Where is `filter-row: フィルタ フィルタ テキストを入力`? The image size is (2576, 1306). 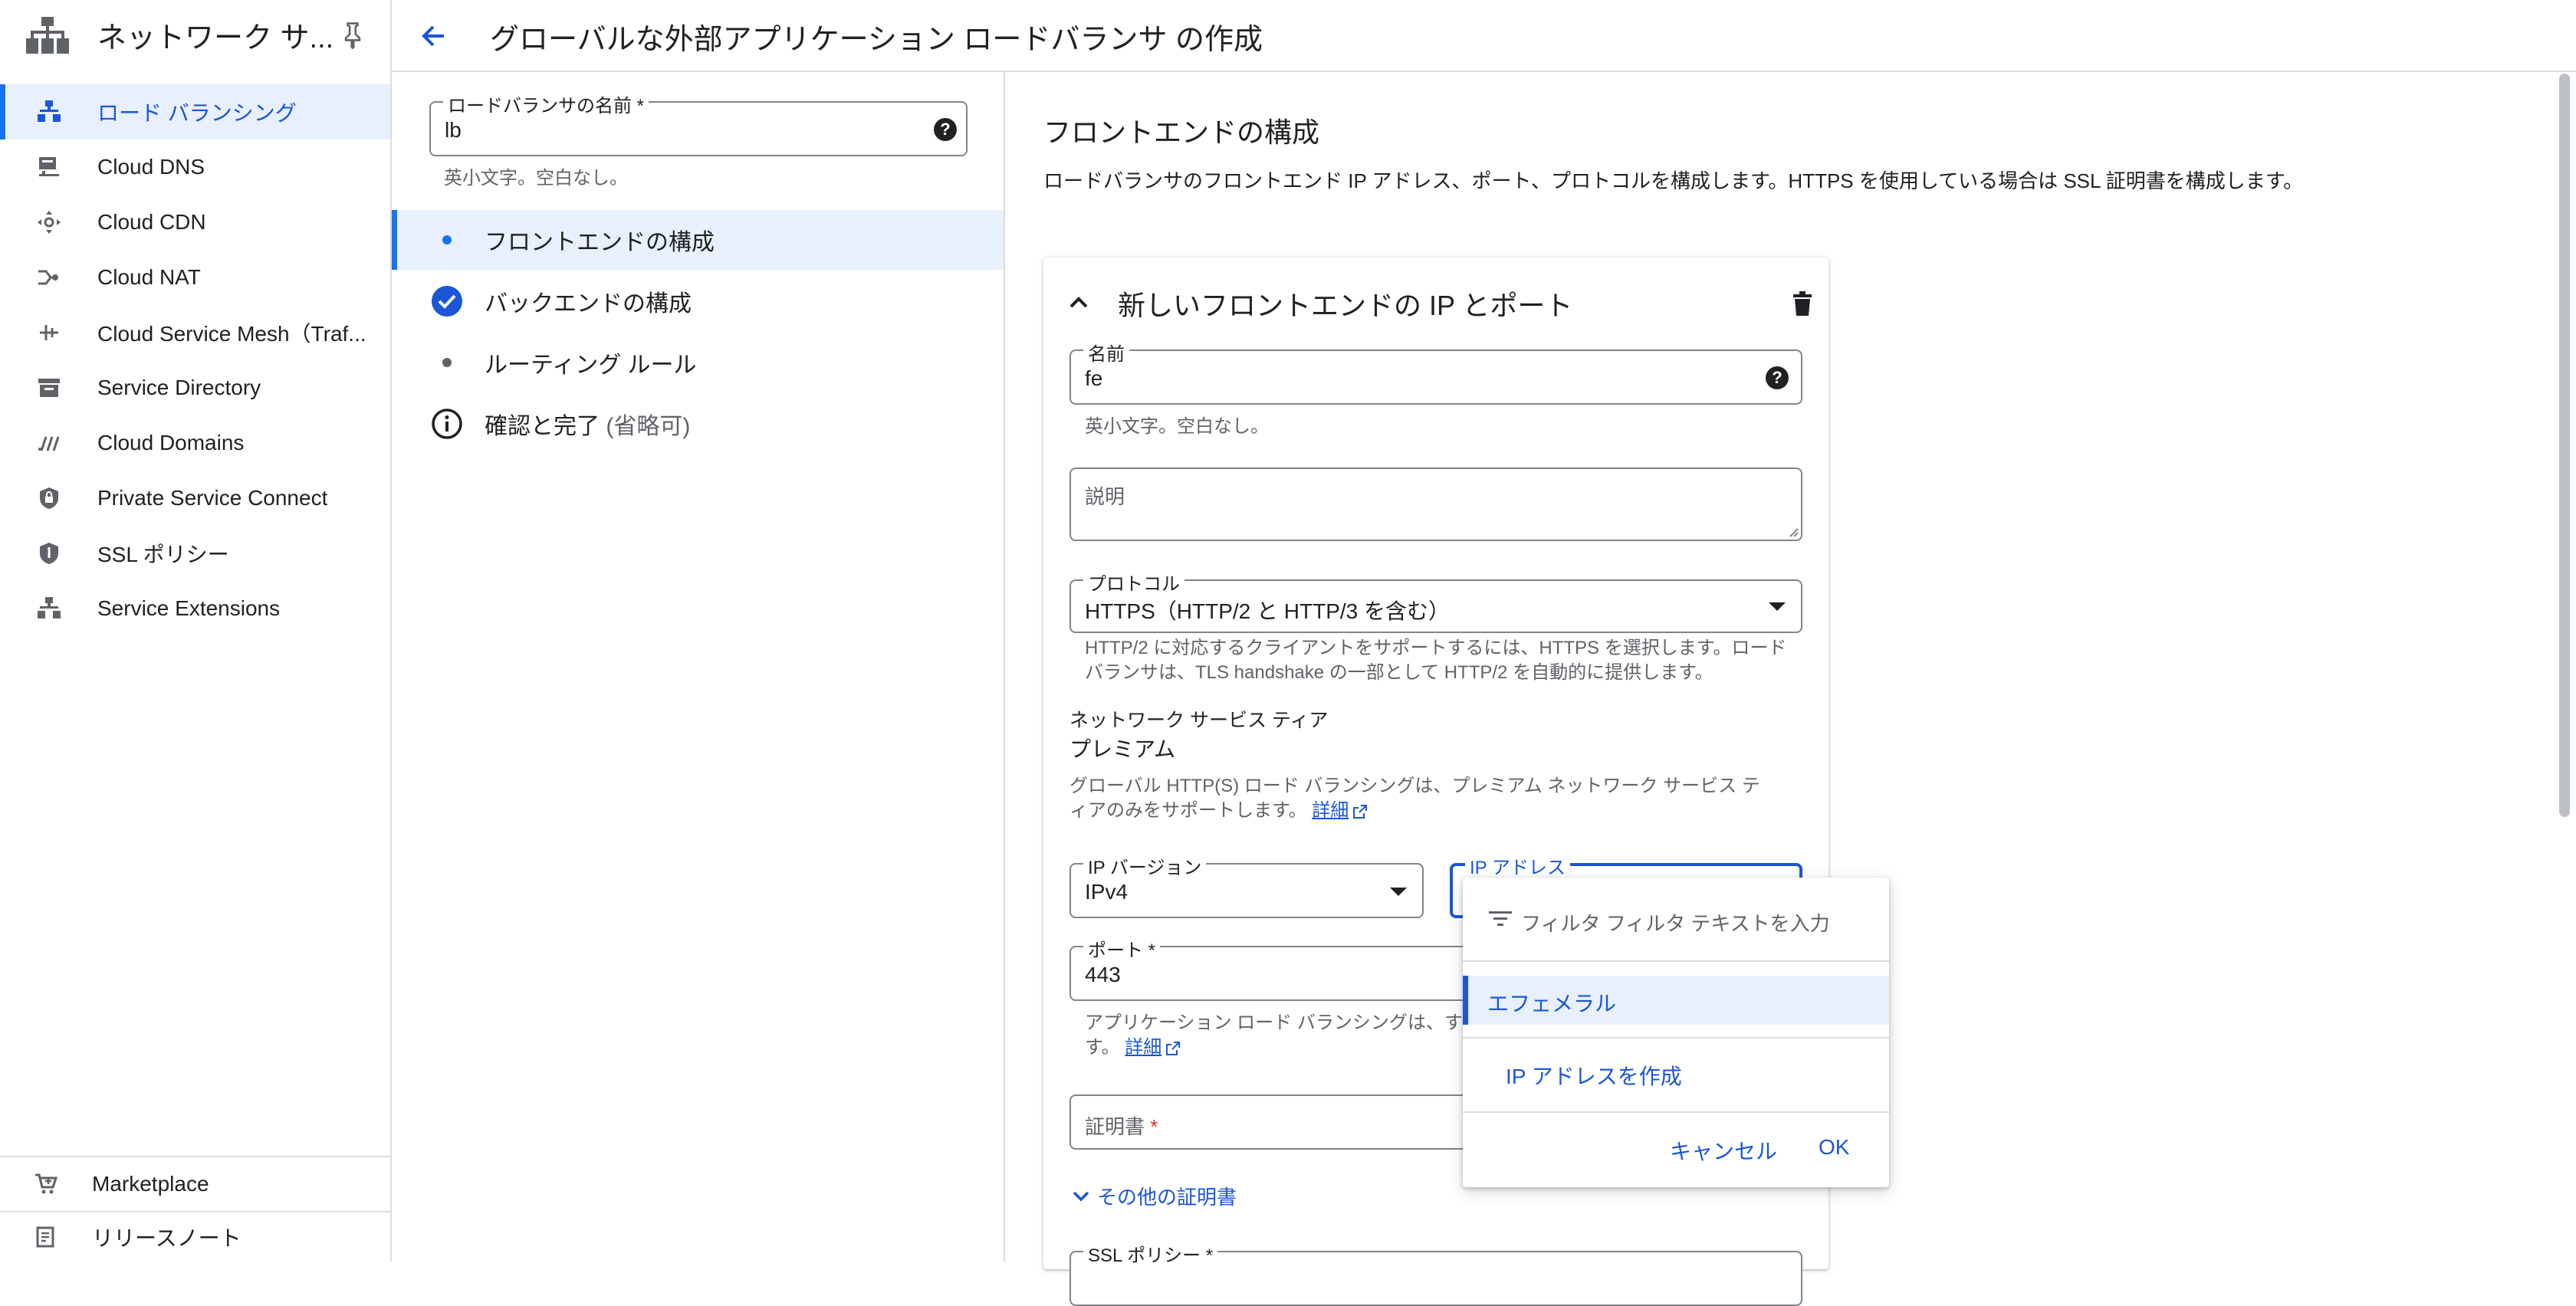 filter-row: フィルタ フィルタ テキストを入力 is located at coordinates (1676, 920).